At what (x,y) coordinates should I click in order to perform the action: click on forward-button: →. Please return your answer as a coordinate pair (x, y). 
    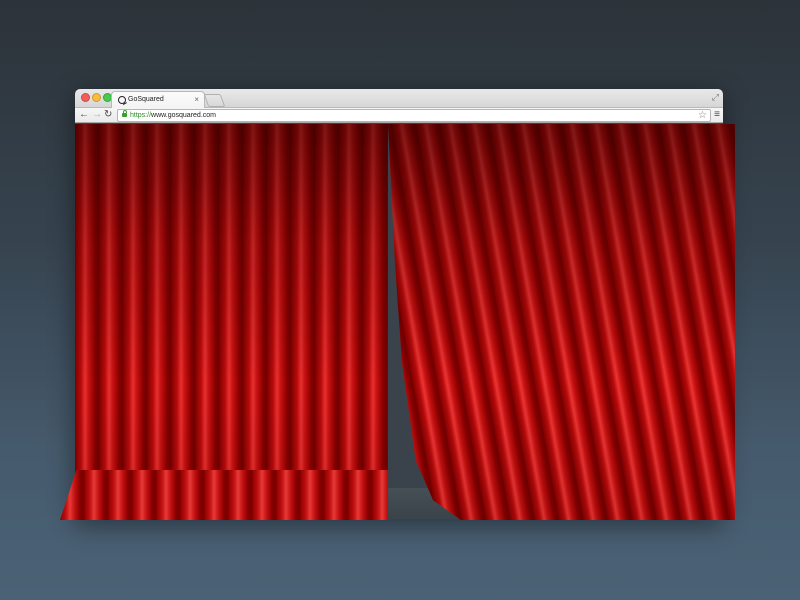
    Looking at the image, I should click on (97, 115).